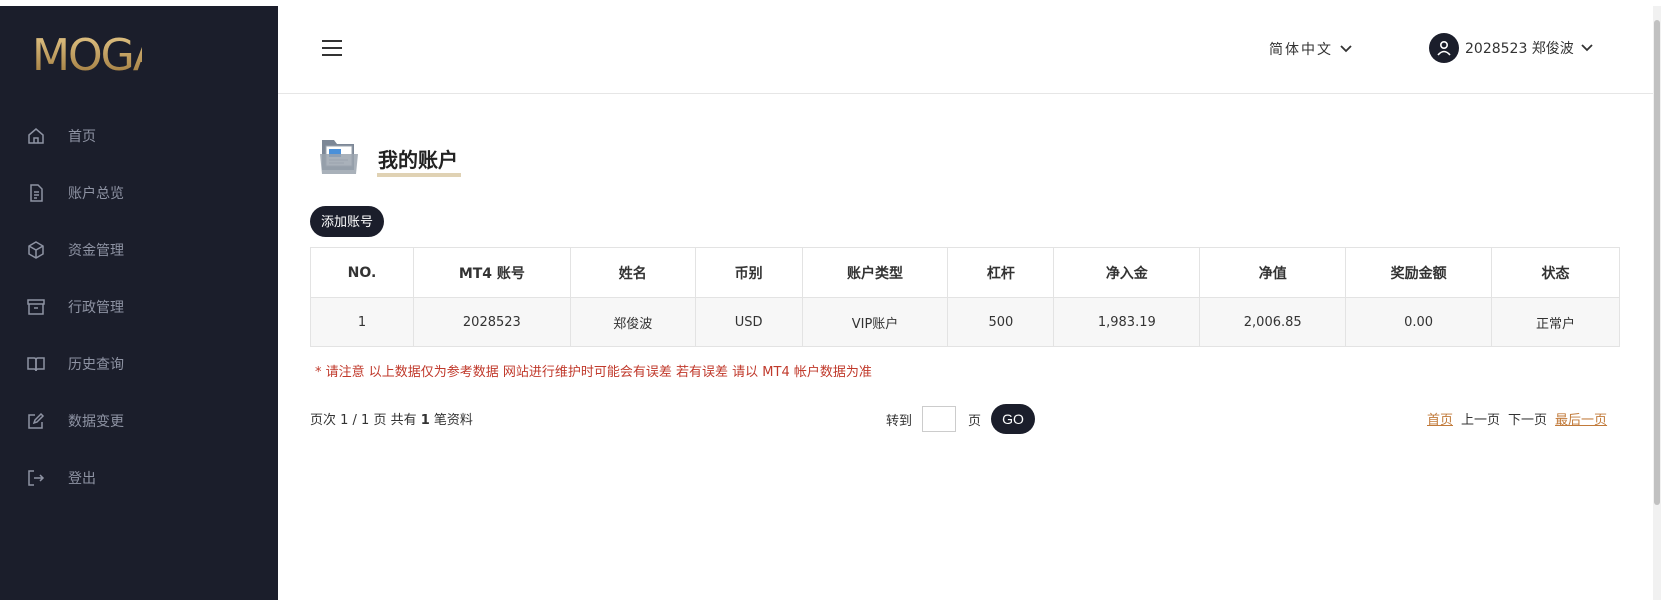 This screenshot has width=1661, height=600. I want to click on column-header: NO., so click(362, 272).